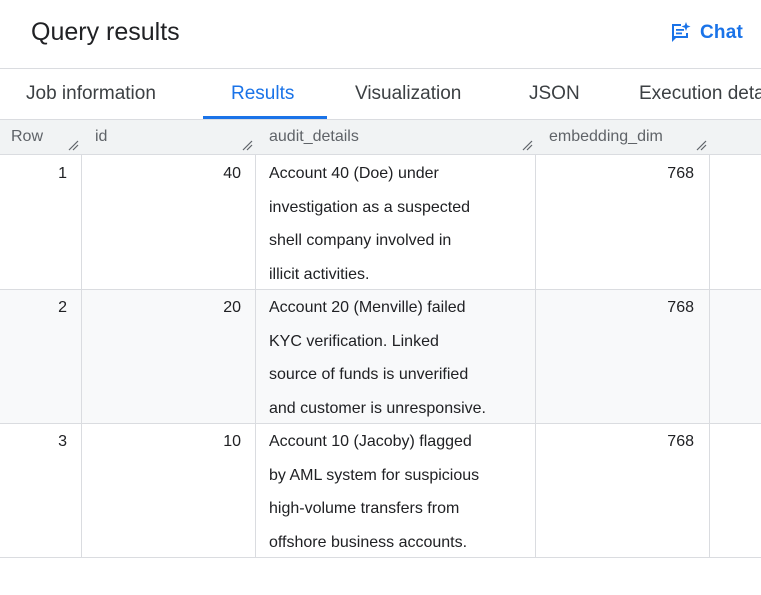 This screenshot has width=761, height=595. Describe the element at coordinates (33, 308) in the screenshot. I see `row-number-cell: 2` at that location.